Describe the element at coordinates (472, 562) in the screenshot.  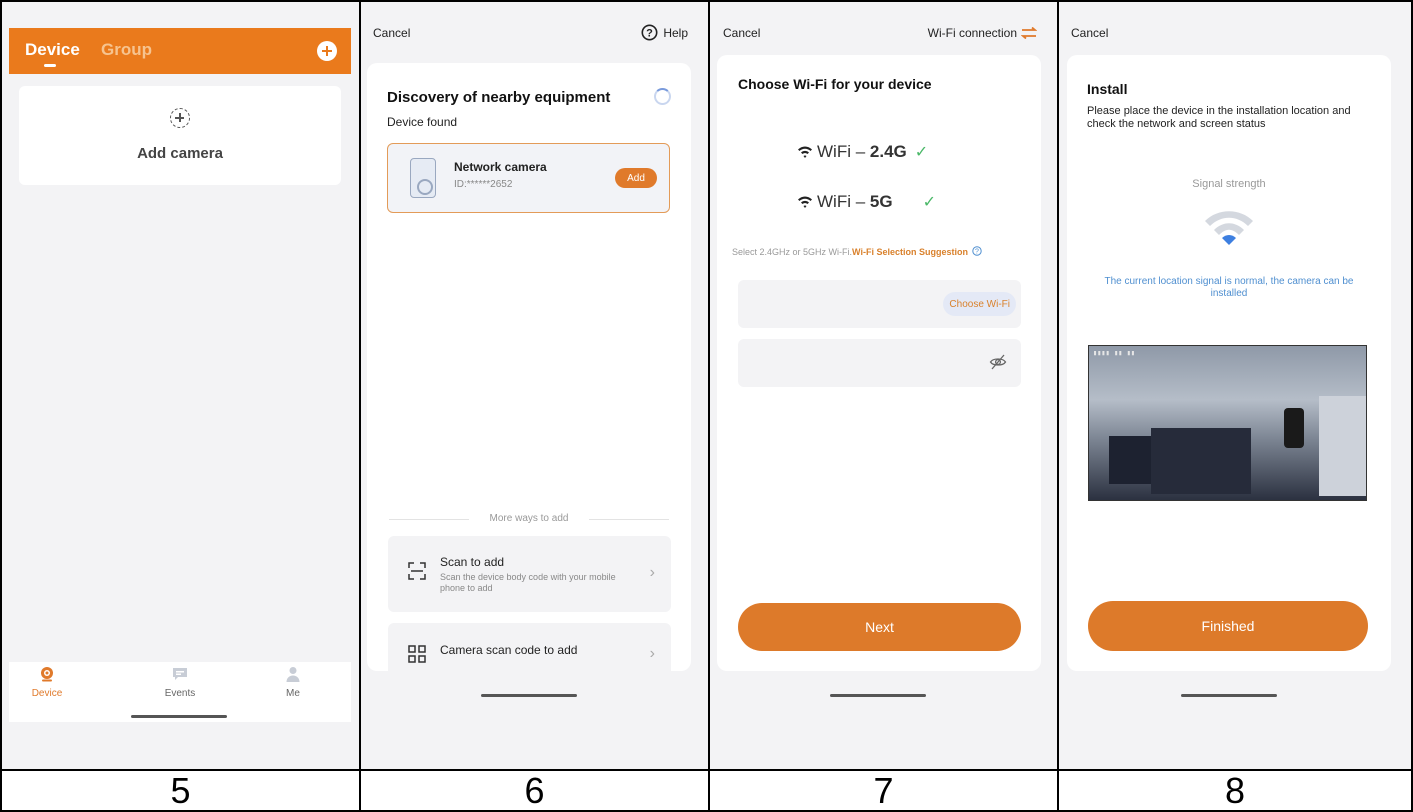
I see `scan-to-add-title: Scan to add` at that location.